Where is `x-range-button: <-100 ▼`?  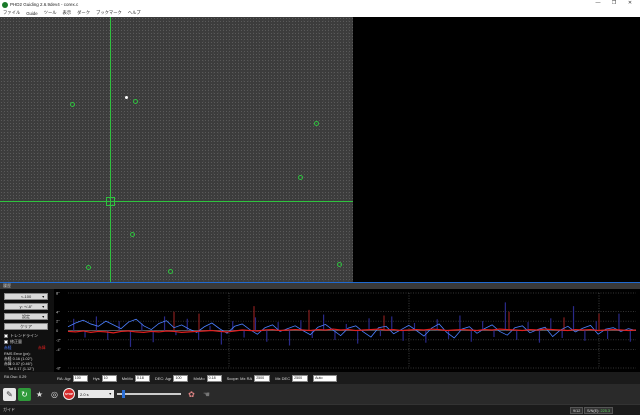 x-range-button: <-100 ▼ is located at coordinates (26, 296).